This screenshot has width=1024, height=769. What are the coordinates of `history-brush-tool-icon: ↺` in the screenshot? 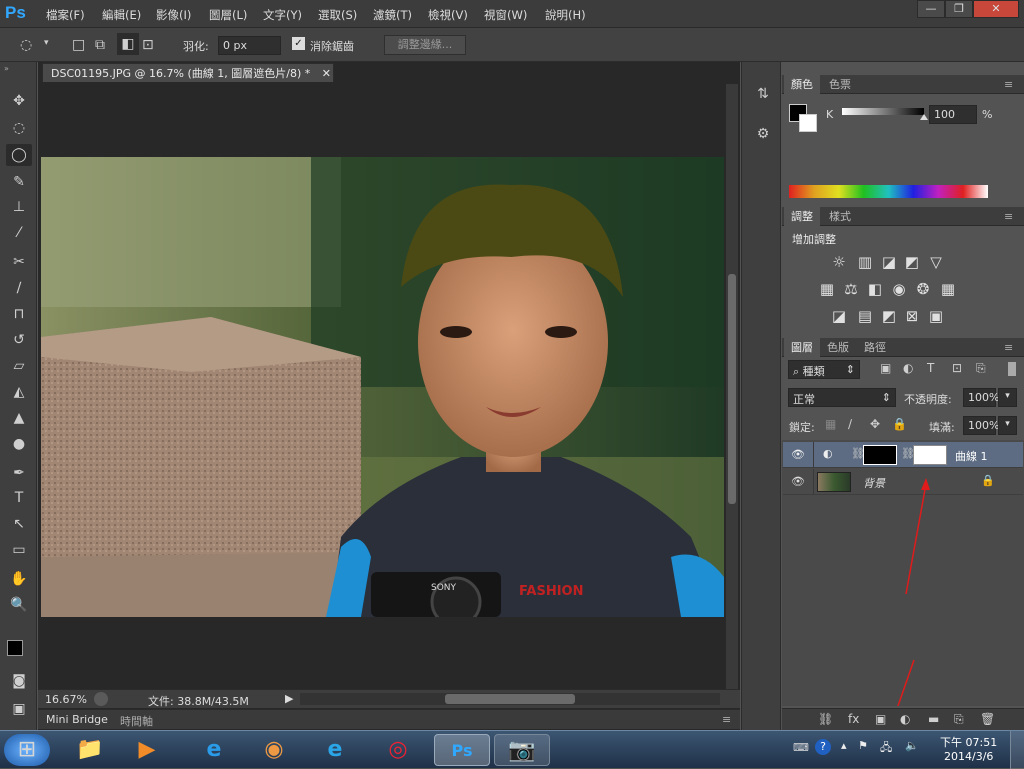 It's located at (19, 340).